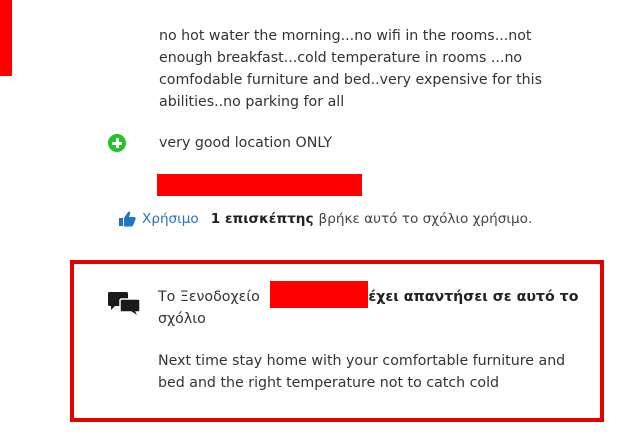  What do you see at coordinates (124, 303) in the screenshot?
I see `chat-bubbles-icon` at bounding box center [124, 303].